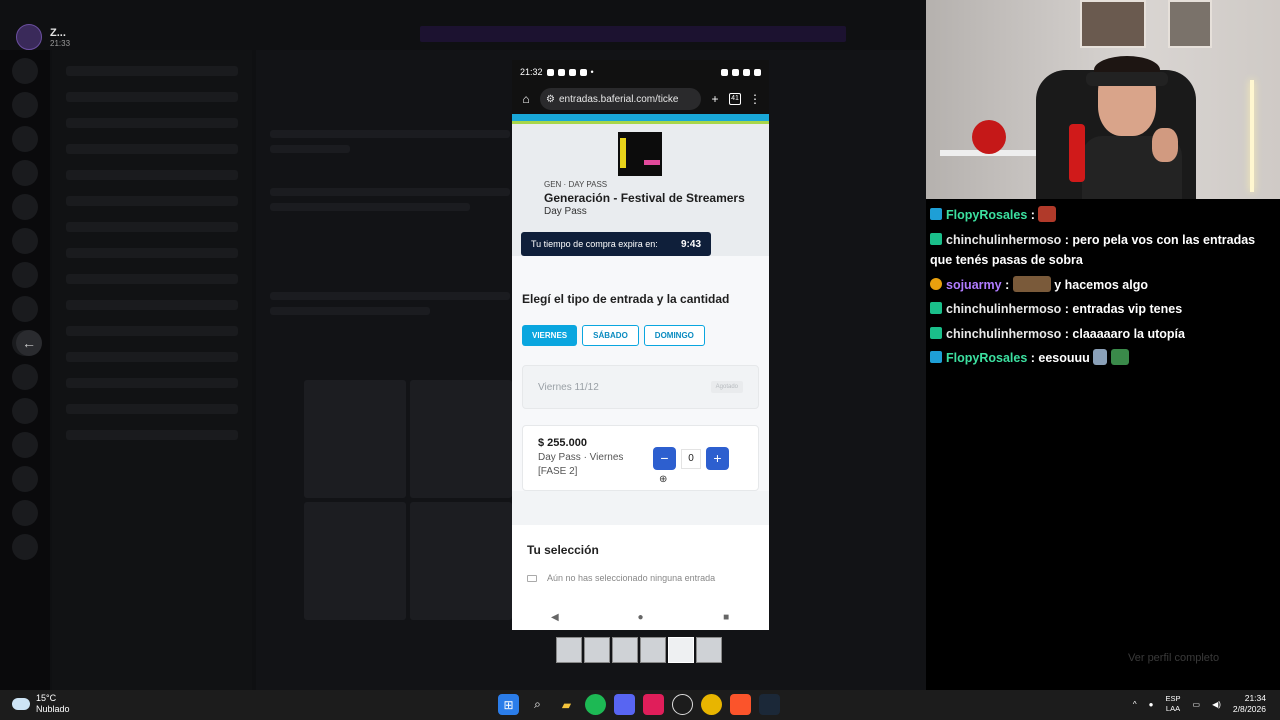  What do you see at coordinates (1103, 309) in the screenshot?
I see `chat-message: chinchulinhermoso : entradas vip tenes` at bounding box center [1103, 309].